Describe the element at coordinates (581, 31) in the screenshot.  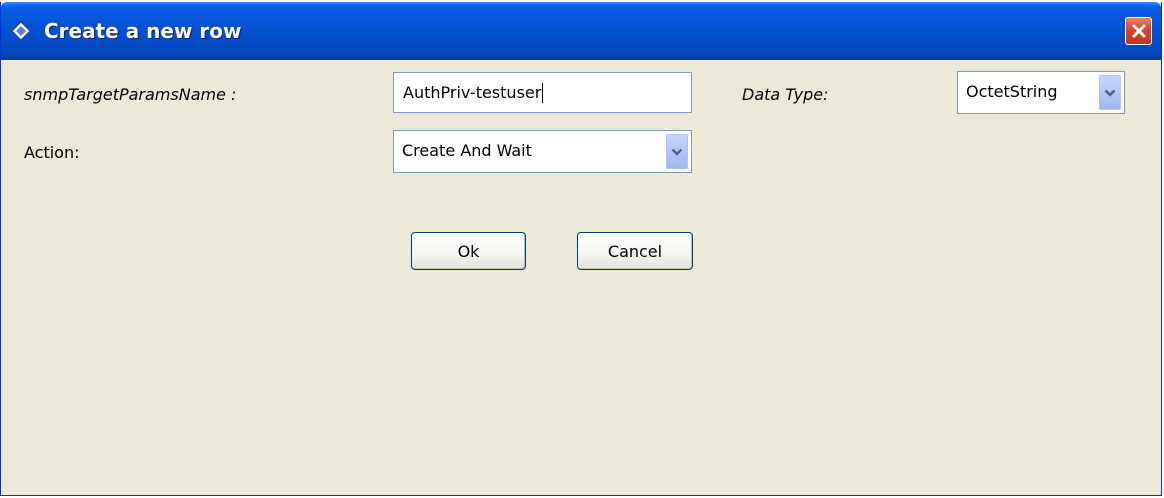
I see `title-bar: Create a new row` at that location.